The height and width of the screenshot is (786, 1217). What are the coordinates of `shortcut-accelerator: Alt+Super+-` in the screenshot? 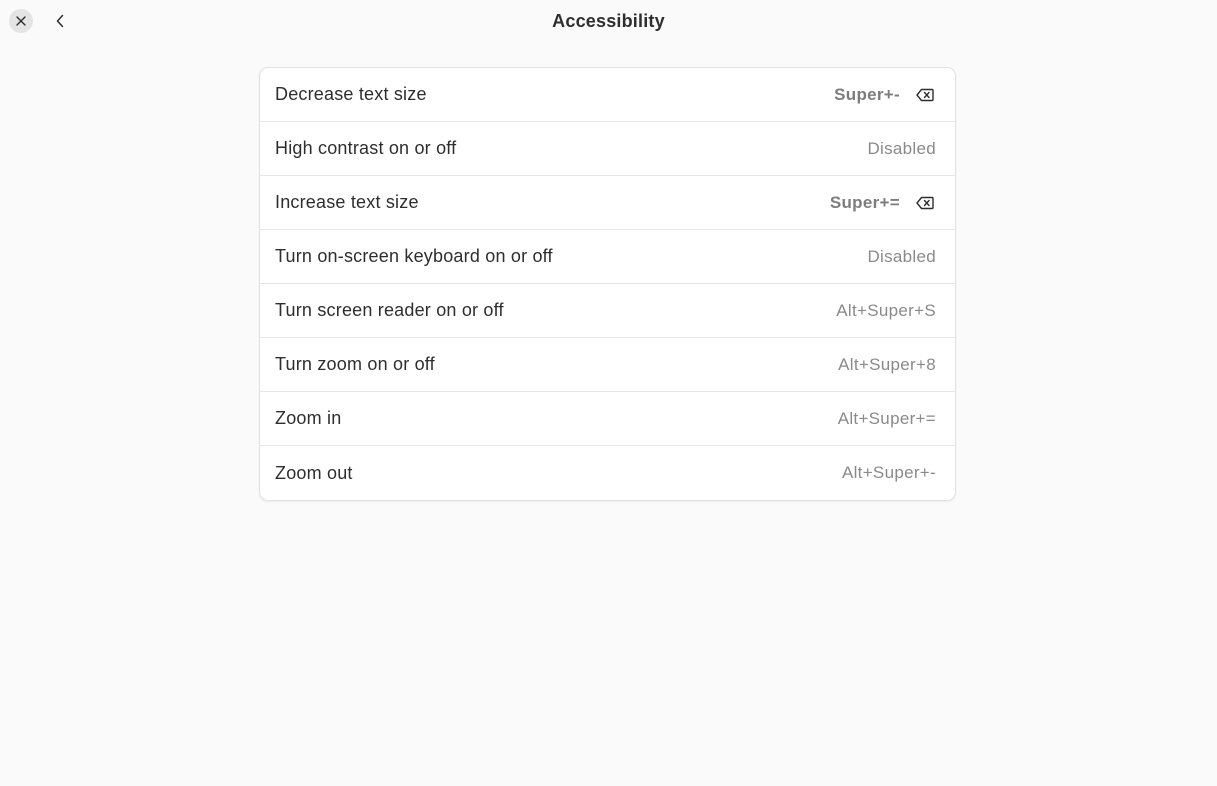 It's located at (888, 472).